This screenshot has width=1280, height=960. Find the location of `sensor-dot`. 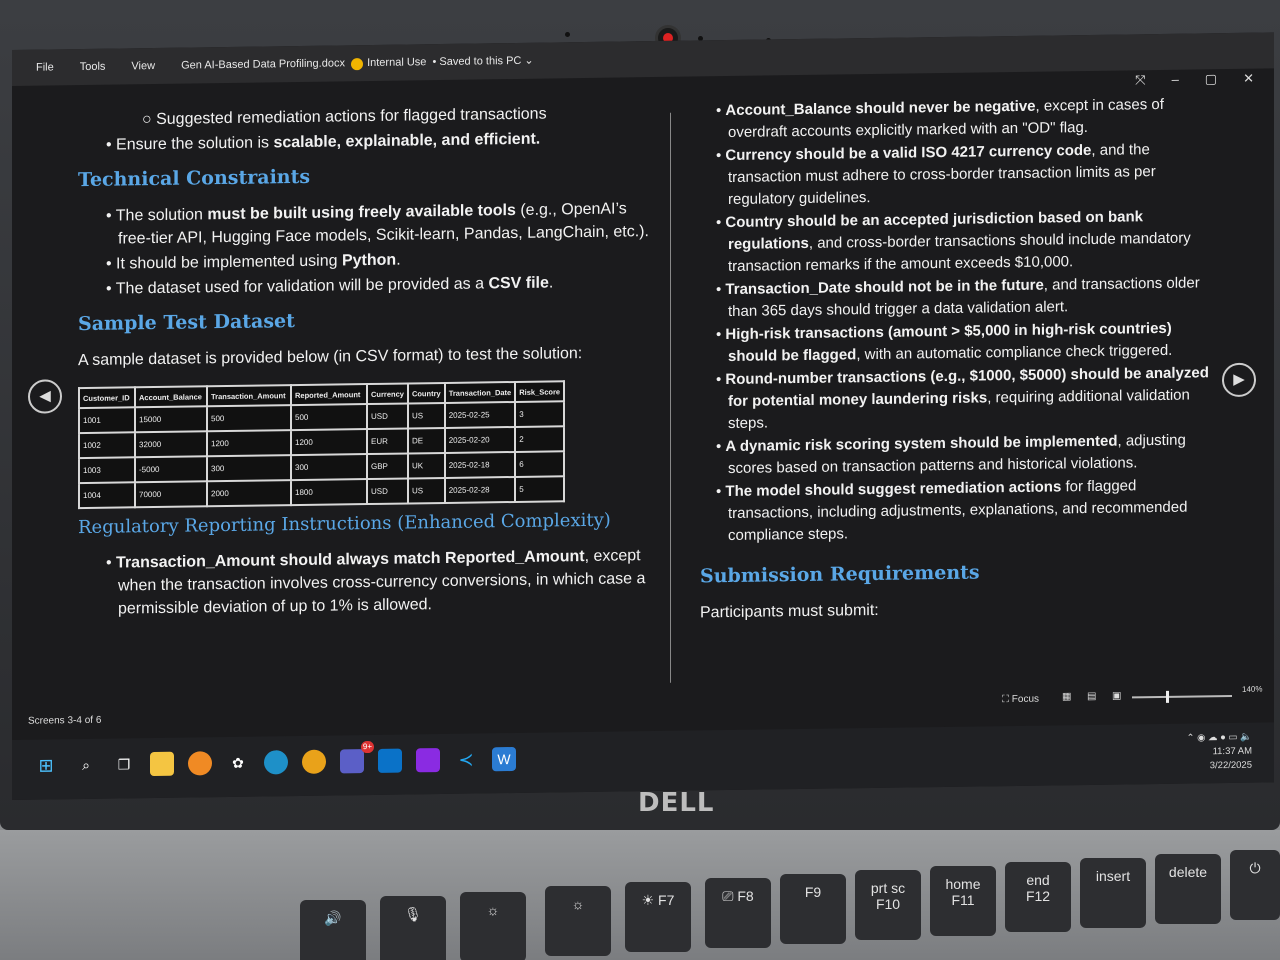

sensor-dot is located at coordinates (567, 34).